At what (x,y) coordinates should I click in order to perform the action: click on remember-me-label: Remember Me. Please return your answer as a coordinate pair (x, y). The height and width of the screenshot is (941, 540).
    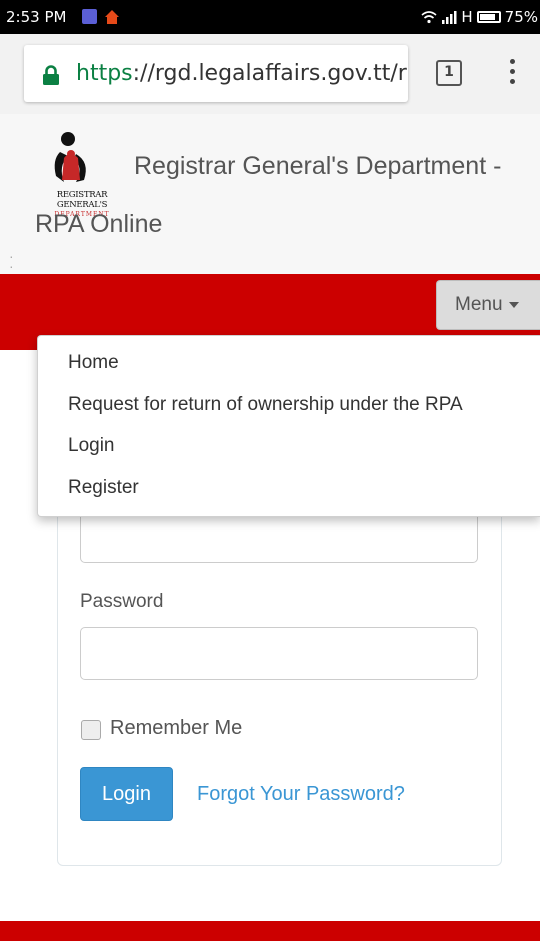
    Looking at the image, I should click on (176, 728).